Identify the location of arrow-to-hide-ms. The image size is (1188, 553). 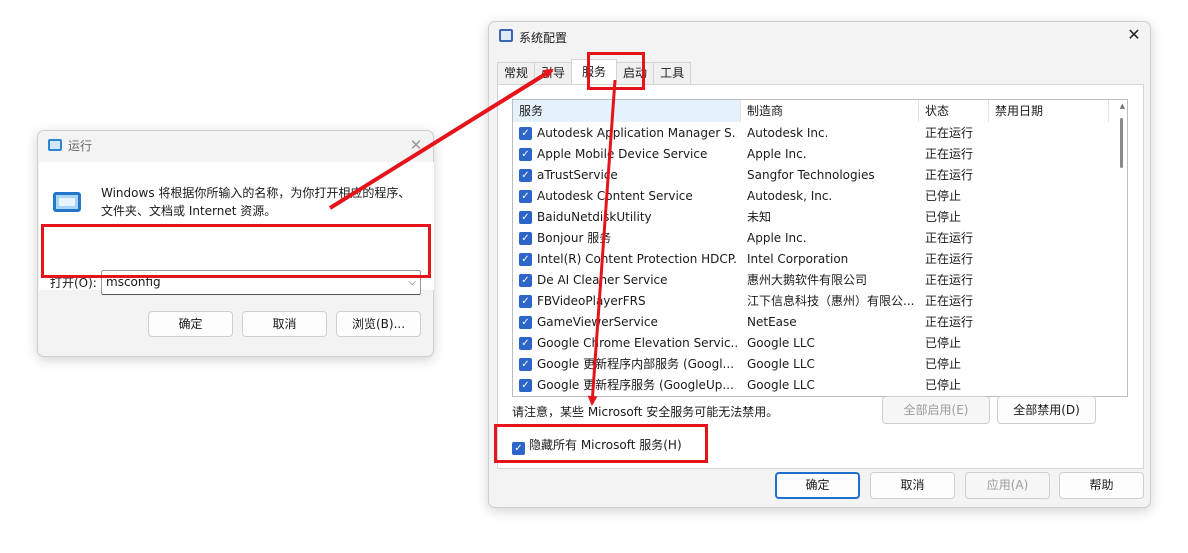
(602, 242).